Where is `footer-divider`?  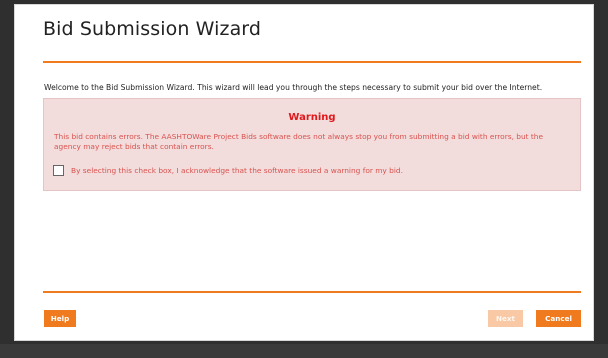 footer-divider is located at coordinates (312, 292).